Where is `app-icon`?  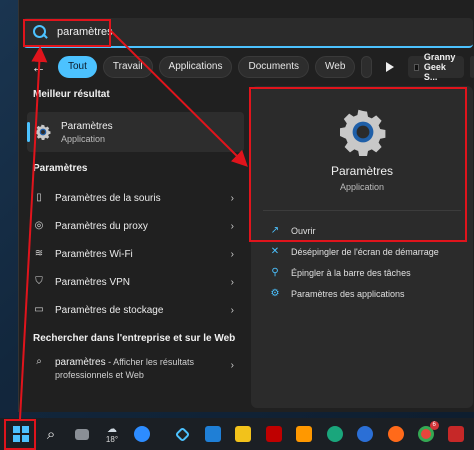
app-icon is located at coordinates (456, 434).